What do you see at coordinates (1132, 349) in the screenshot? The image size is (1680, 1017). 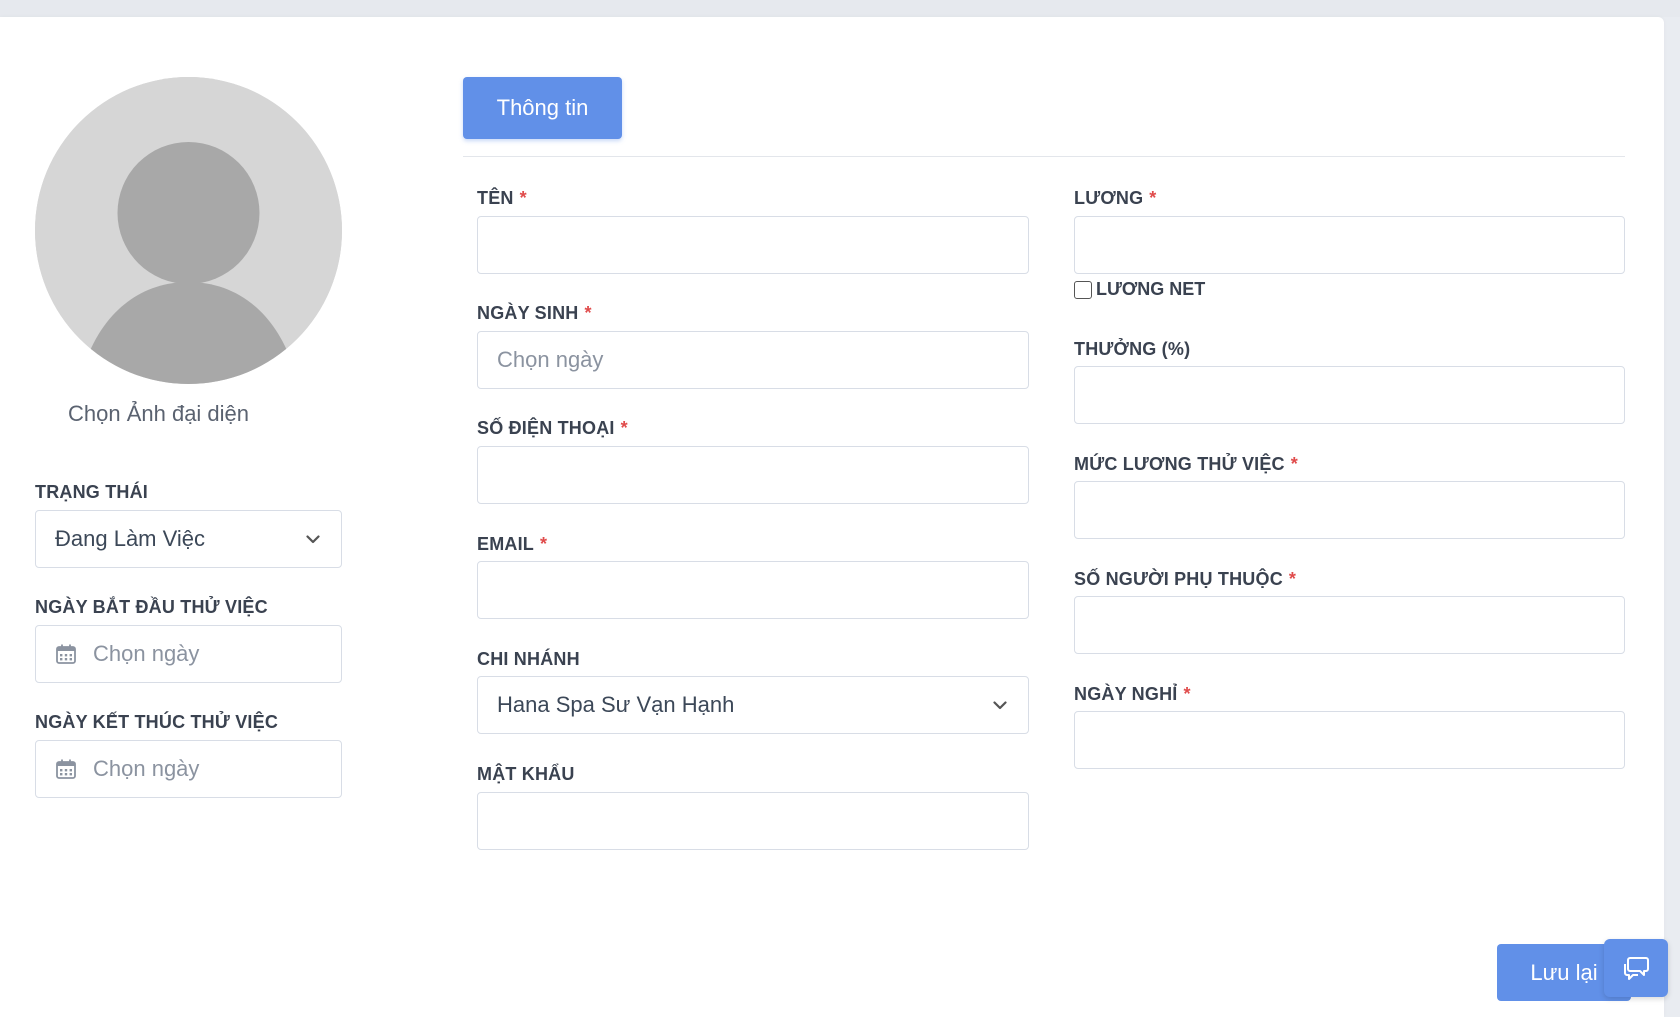 I see `bonus-label: THƯỞNG (%)` at bounding box center [1132, 349].